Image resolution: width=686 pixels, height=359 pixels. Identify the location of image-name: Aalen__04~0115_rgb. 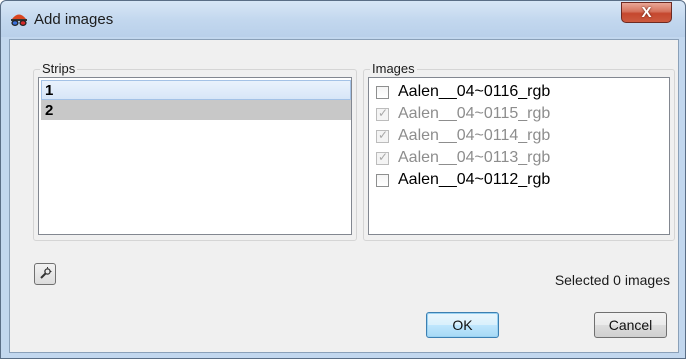
(474, 113).